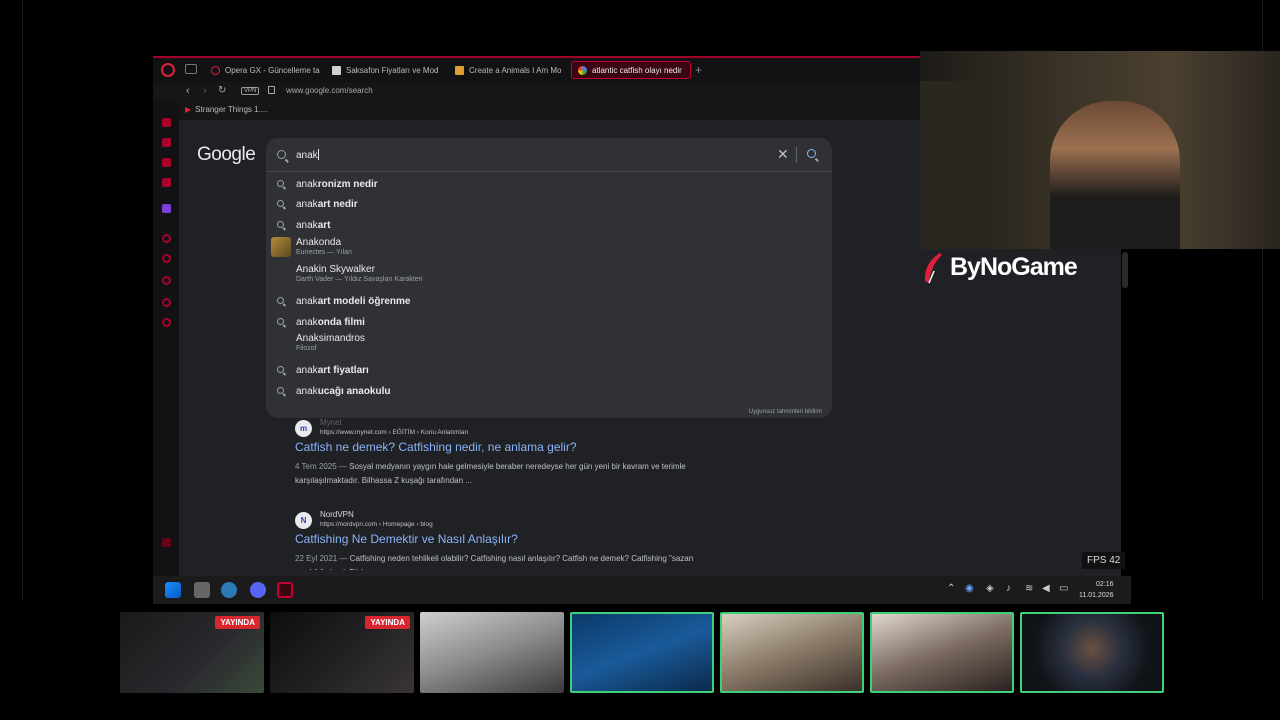 The width and height of the screenshot is (1280, 720). What do you see at coordinates (990, 588) in the screenshot?
I see `tray-app-icon: ◈` at bounding box center [990, 588].